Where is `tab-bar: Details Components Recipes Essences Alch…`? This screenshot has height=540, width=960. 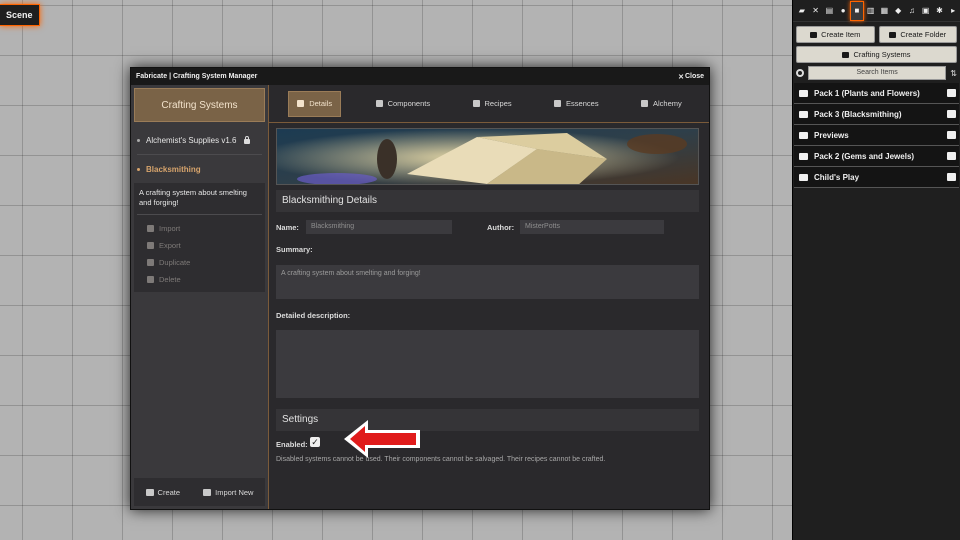 tab-bar: Details Components Recipes Essences Alch… is located at coordinates (489, 104).